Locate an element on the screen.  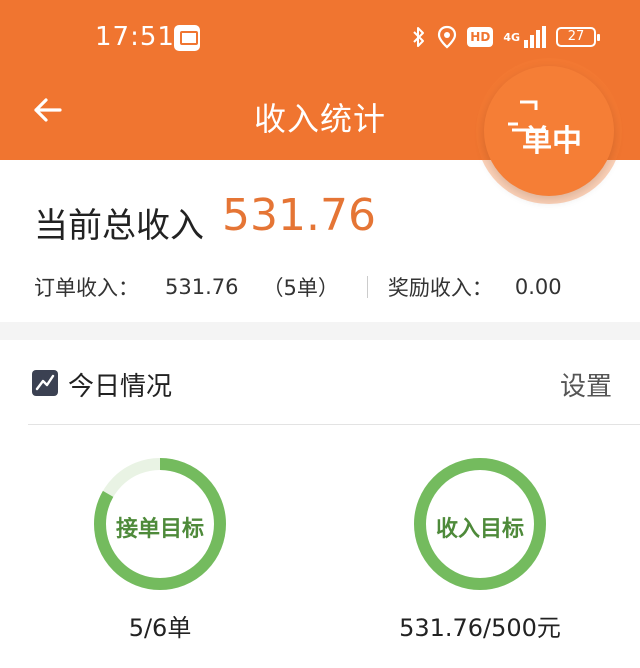
order-status-badge: 单中 is located at coordinates (549, 131).